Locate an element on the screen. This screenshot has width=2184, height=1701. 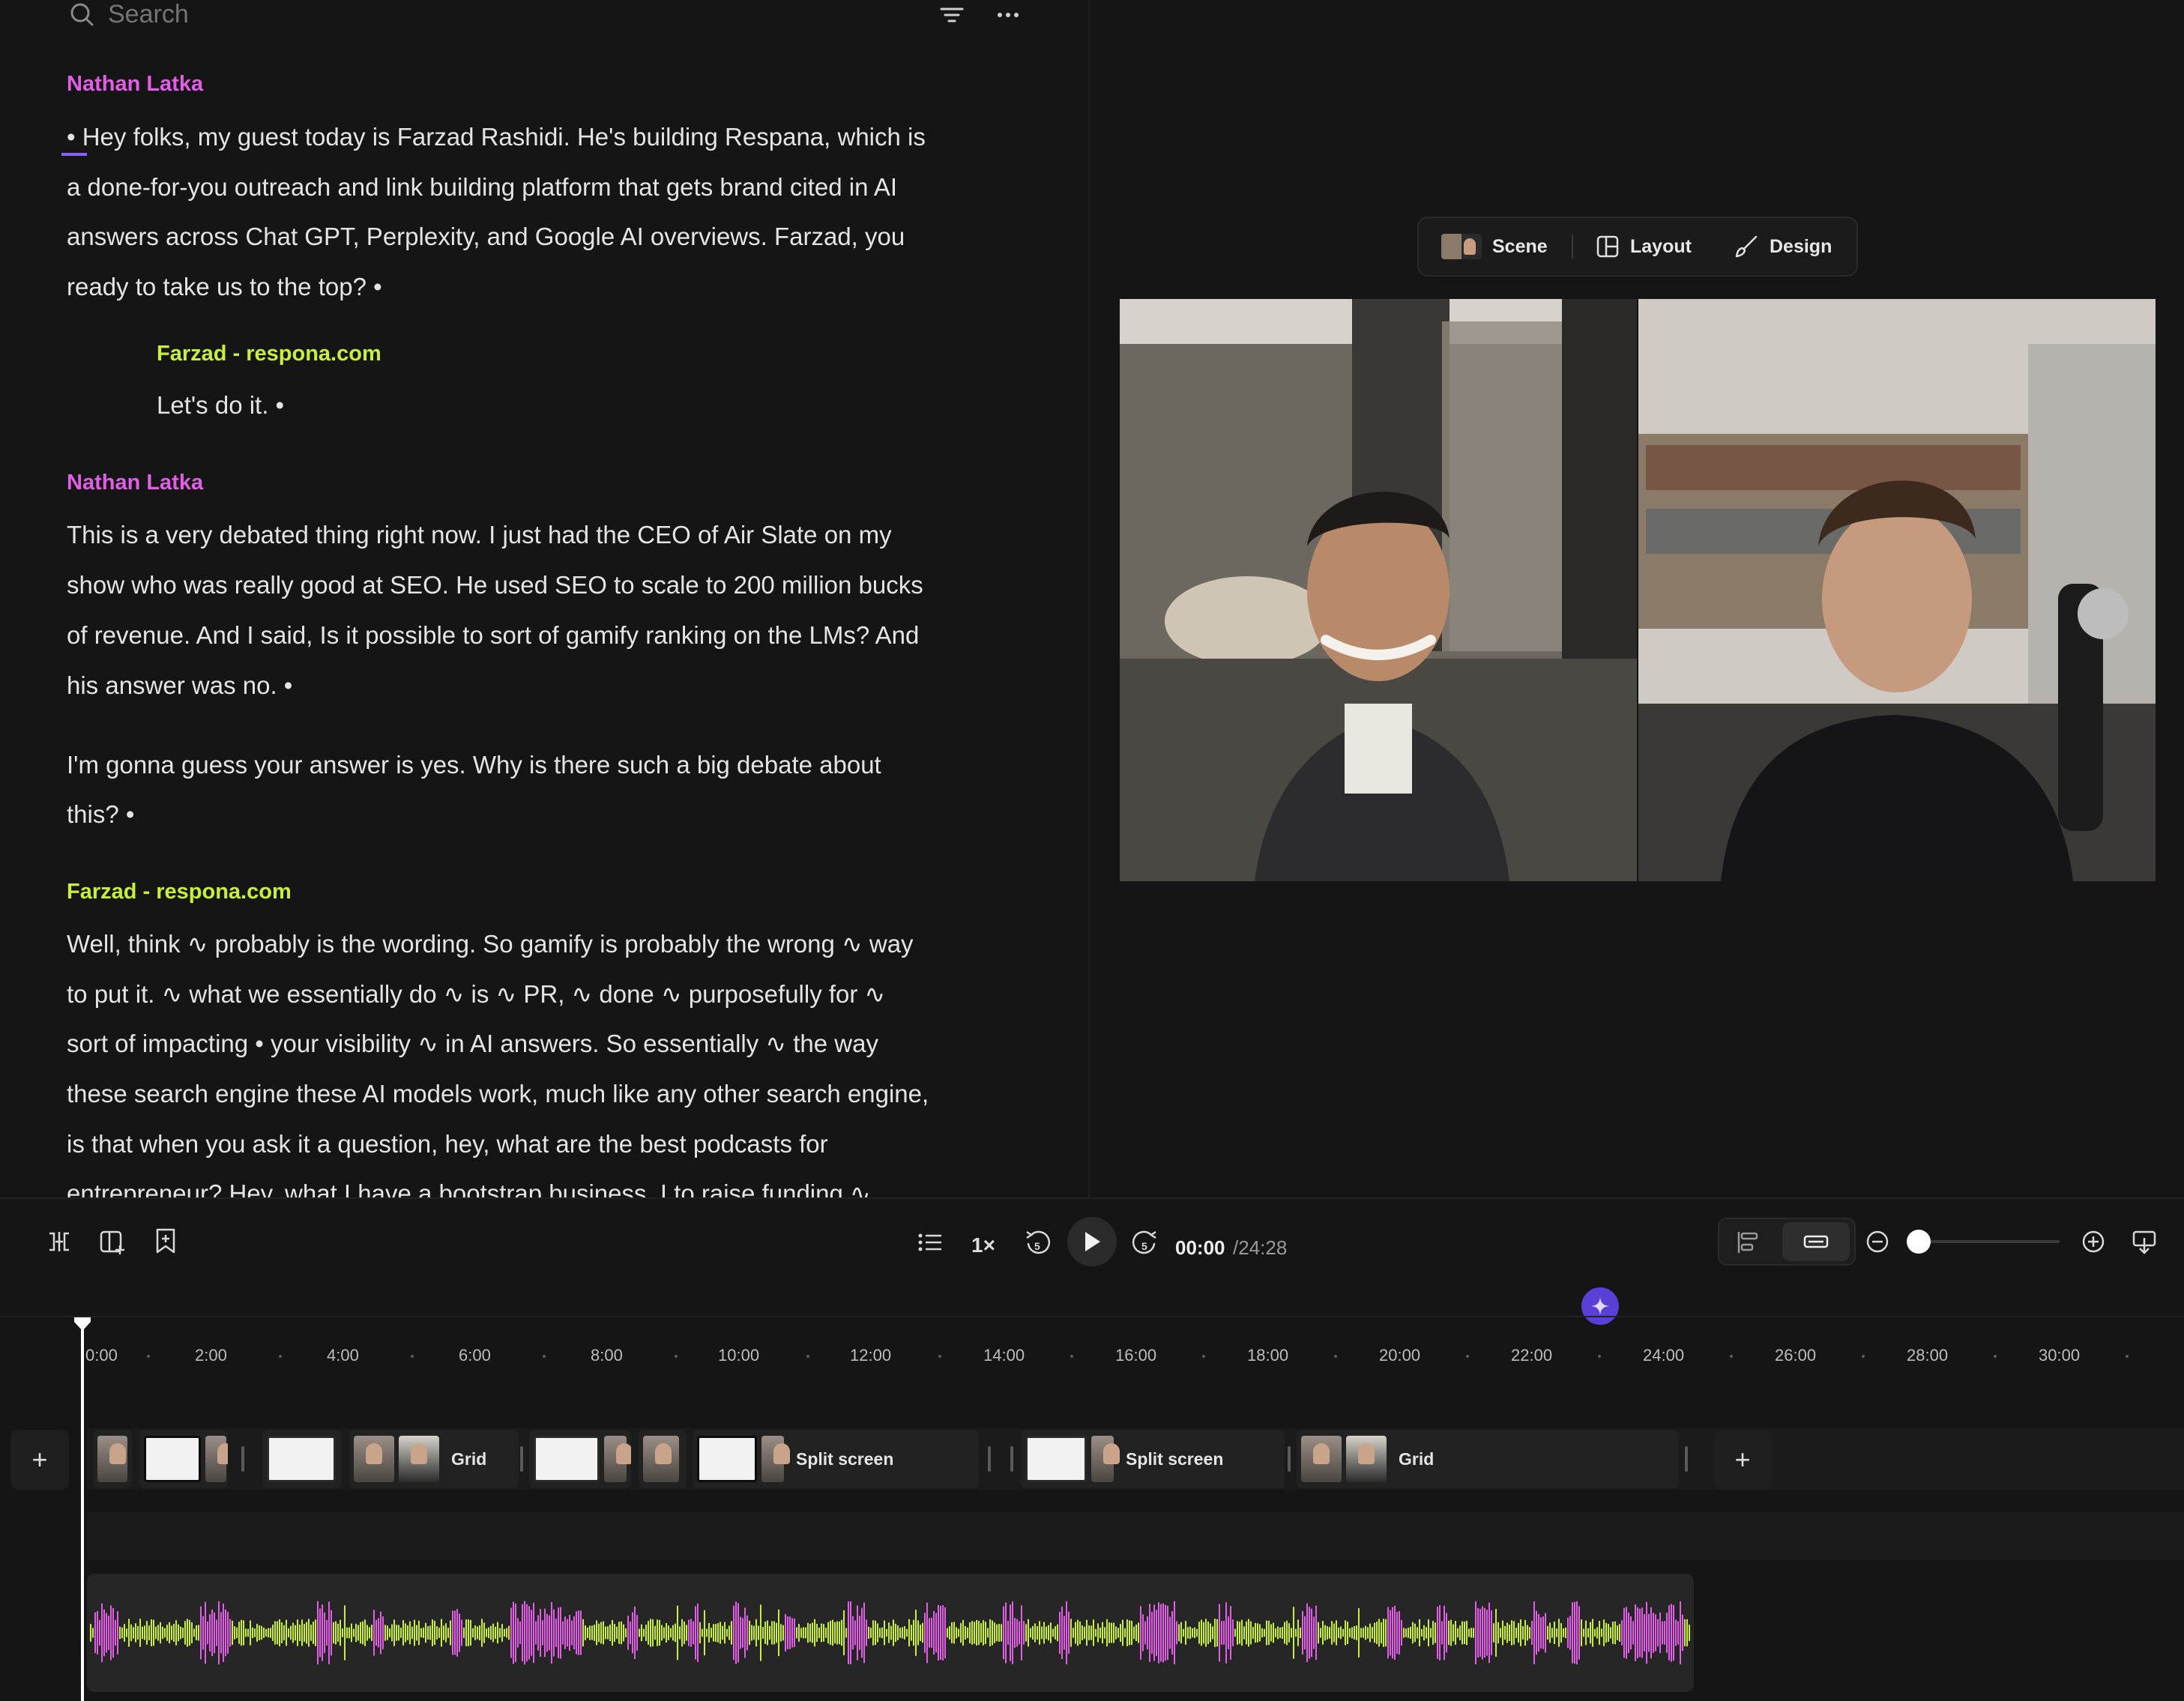
split-clip-icon is located at coordinates (59, 1241).